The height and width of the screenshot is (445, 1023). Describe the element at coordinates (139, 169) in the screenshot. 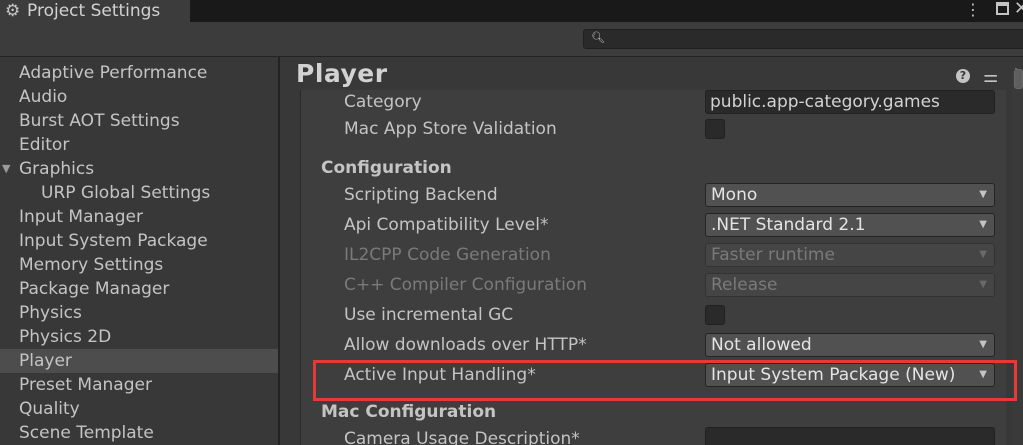

I see `sidebar-item-graphics: ▼ Graphics` at that location.